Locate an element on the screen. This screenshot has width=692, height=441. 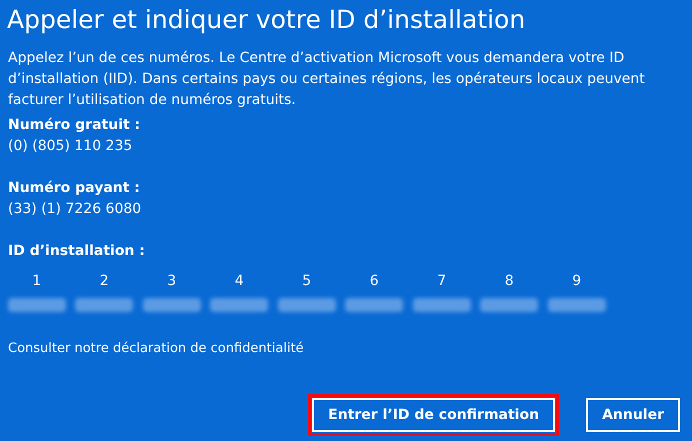
group-number: 7 is located at coordinates (441, 281).